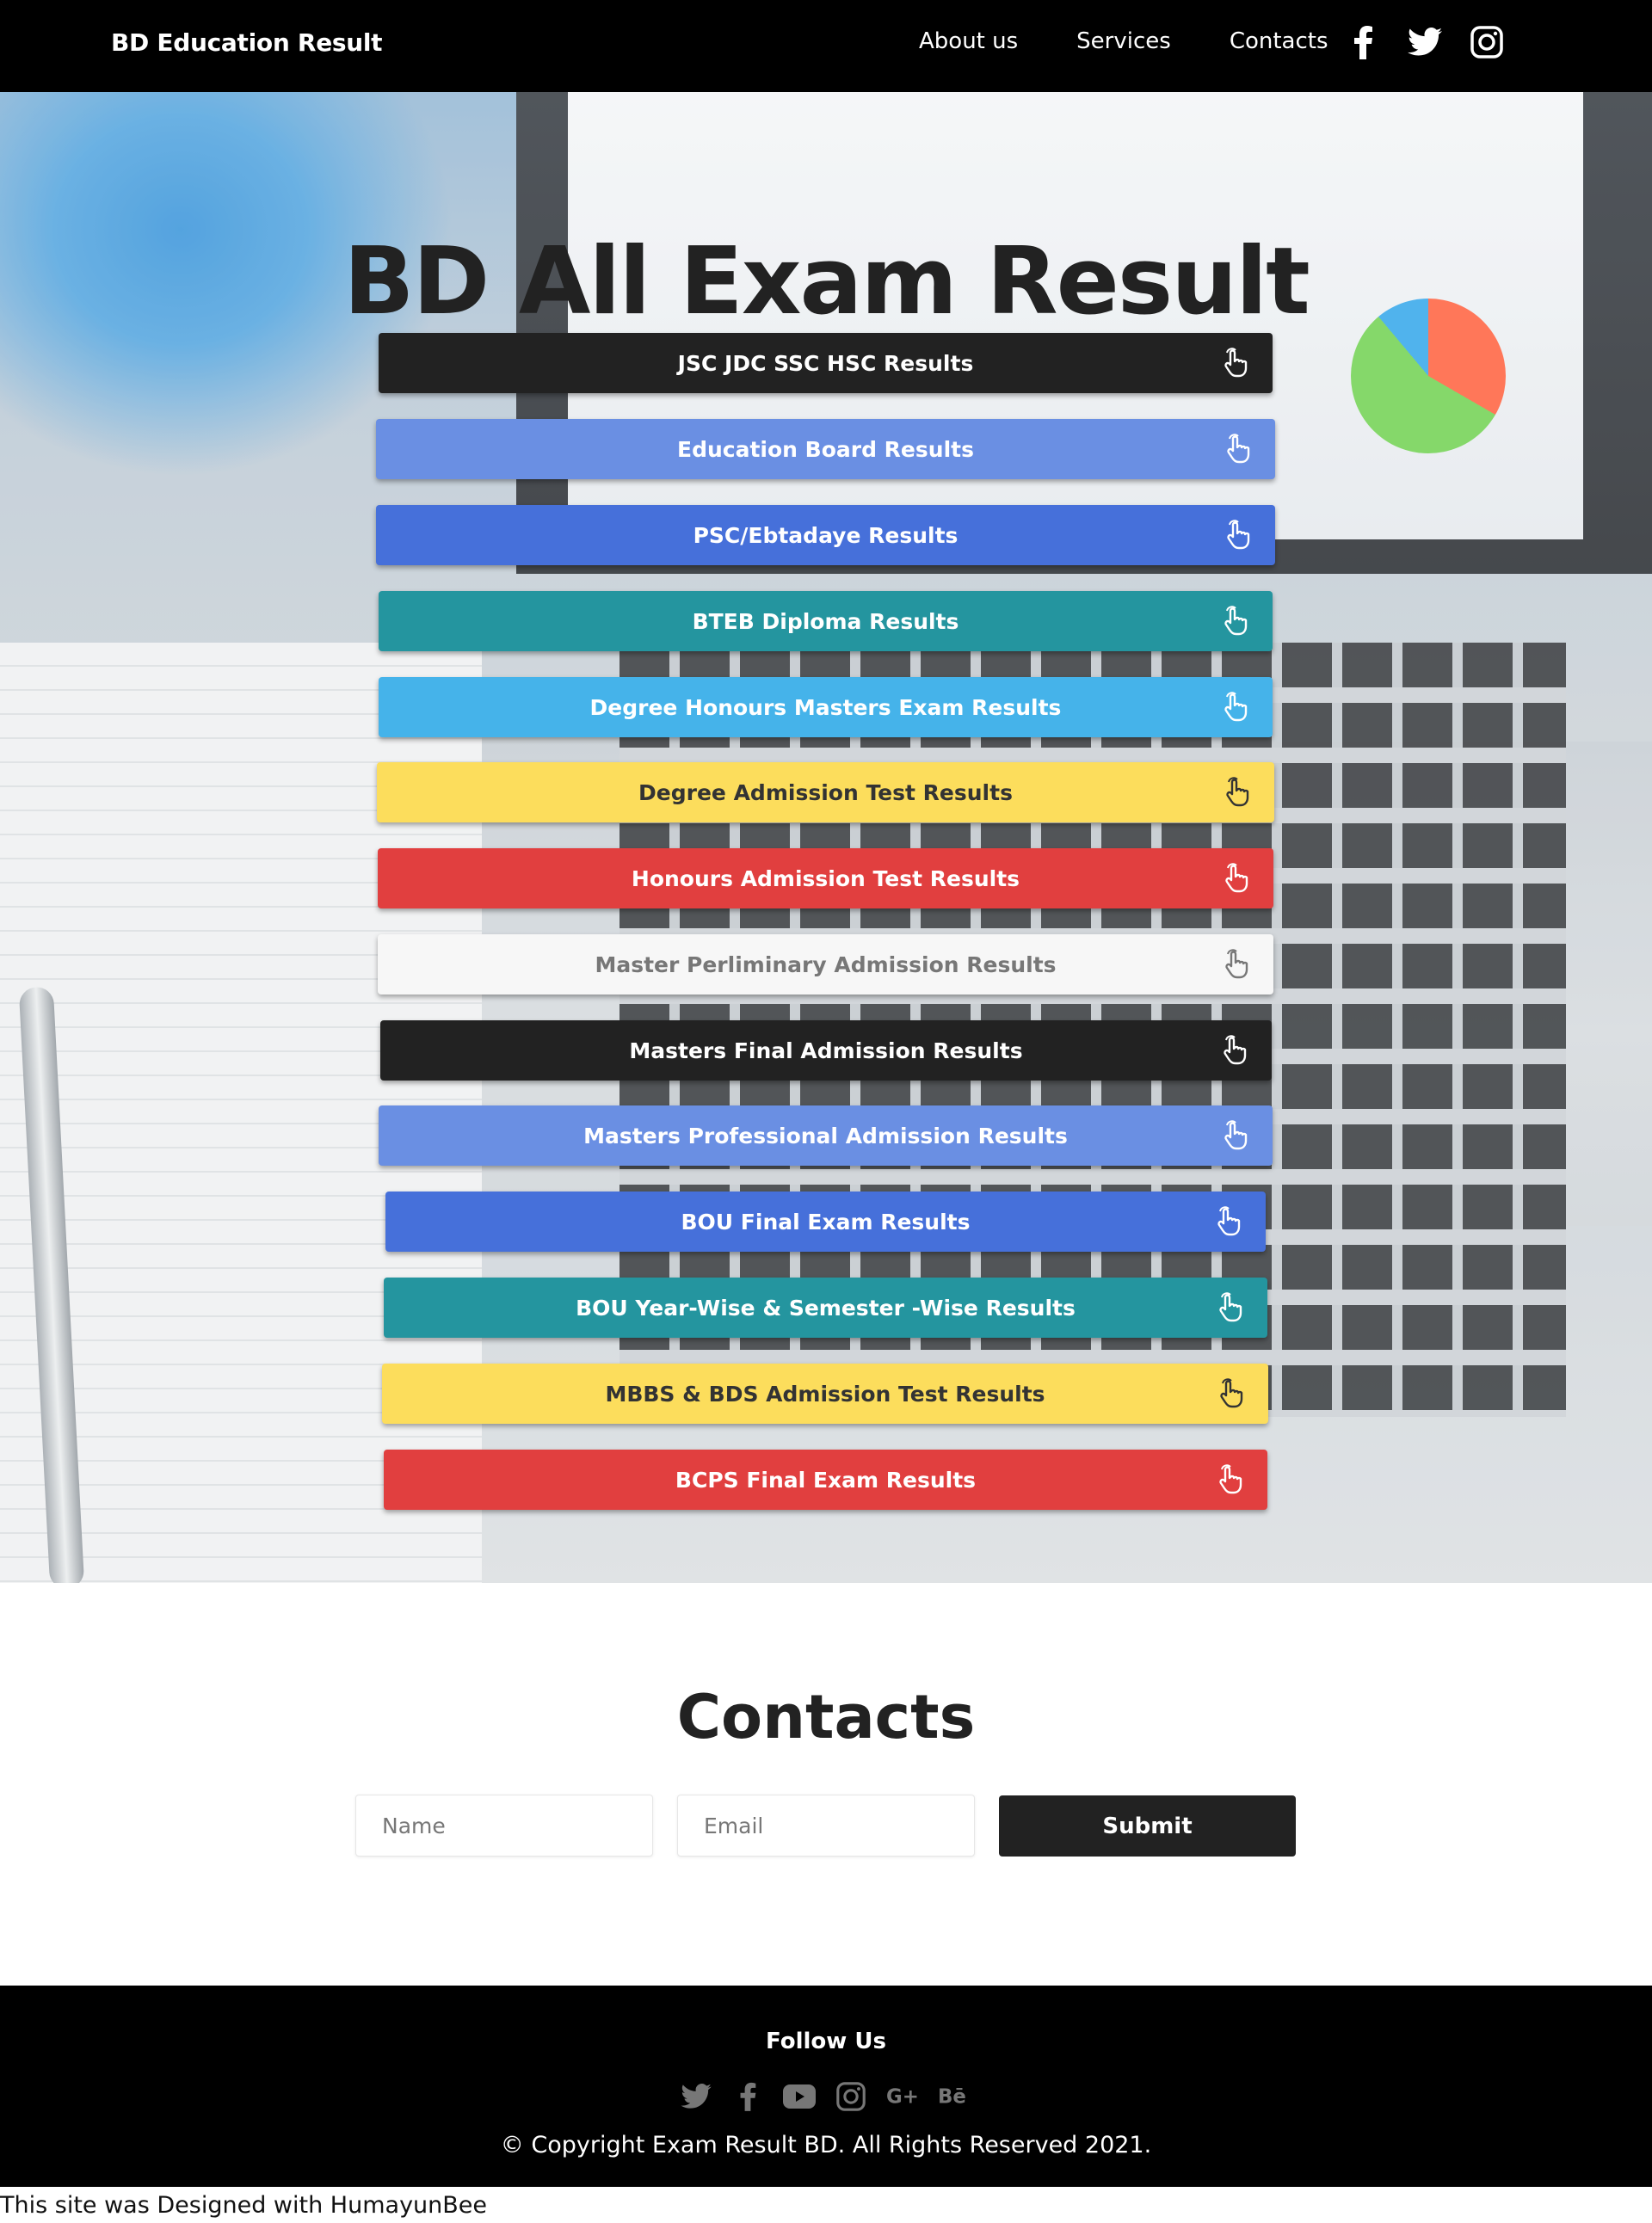  I want to click on brand-logo: BD Education Result, so click(247, 43).